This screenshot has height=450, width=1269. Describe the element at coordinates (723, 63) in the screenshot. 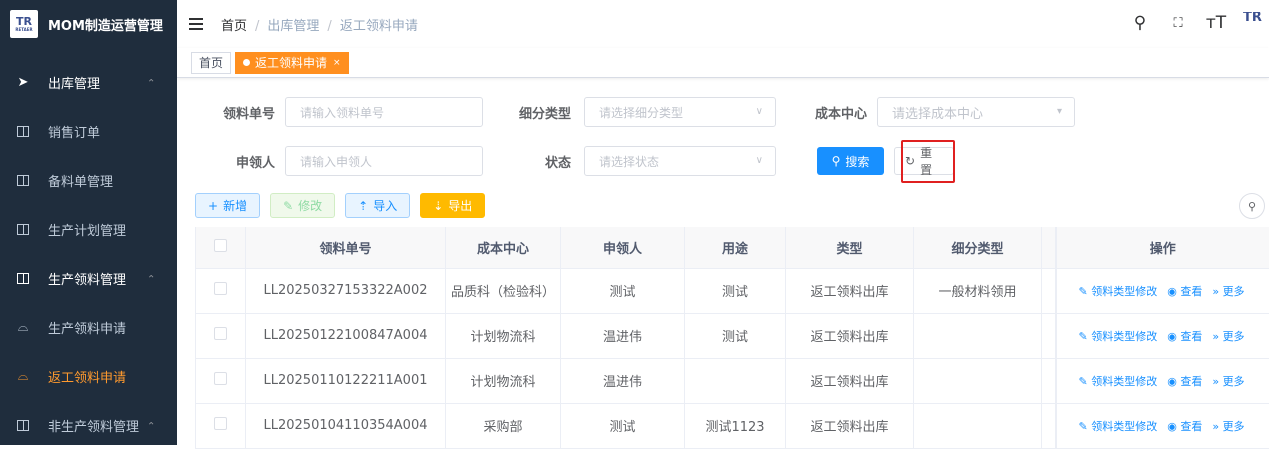

I see `tags-view: 首页 返工领料申请 ×` at that location.